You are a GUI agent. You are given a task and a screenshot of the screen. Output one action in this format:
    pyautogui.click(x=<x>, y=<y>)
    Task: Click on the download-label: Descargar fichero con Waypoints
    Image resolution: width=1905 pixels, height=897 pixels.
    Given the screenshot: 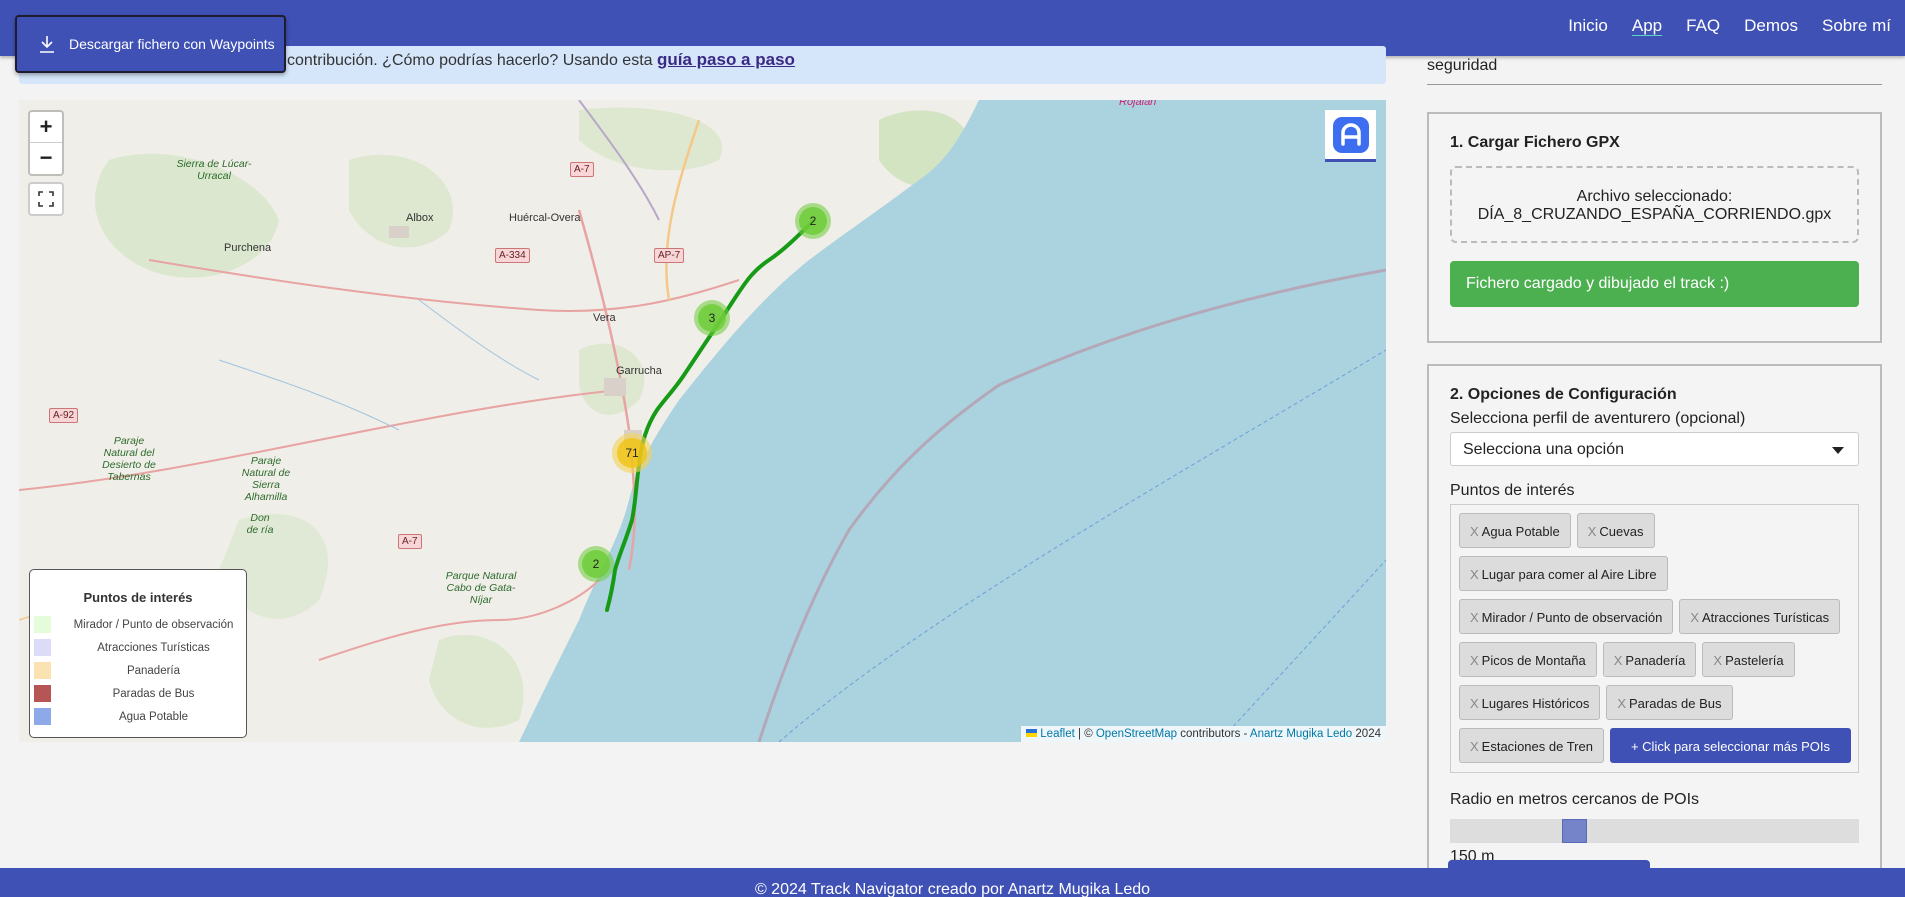 What is the action you would take?
    pyautogui.click(x=172, y=44)
    